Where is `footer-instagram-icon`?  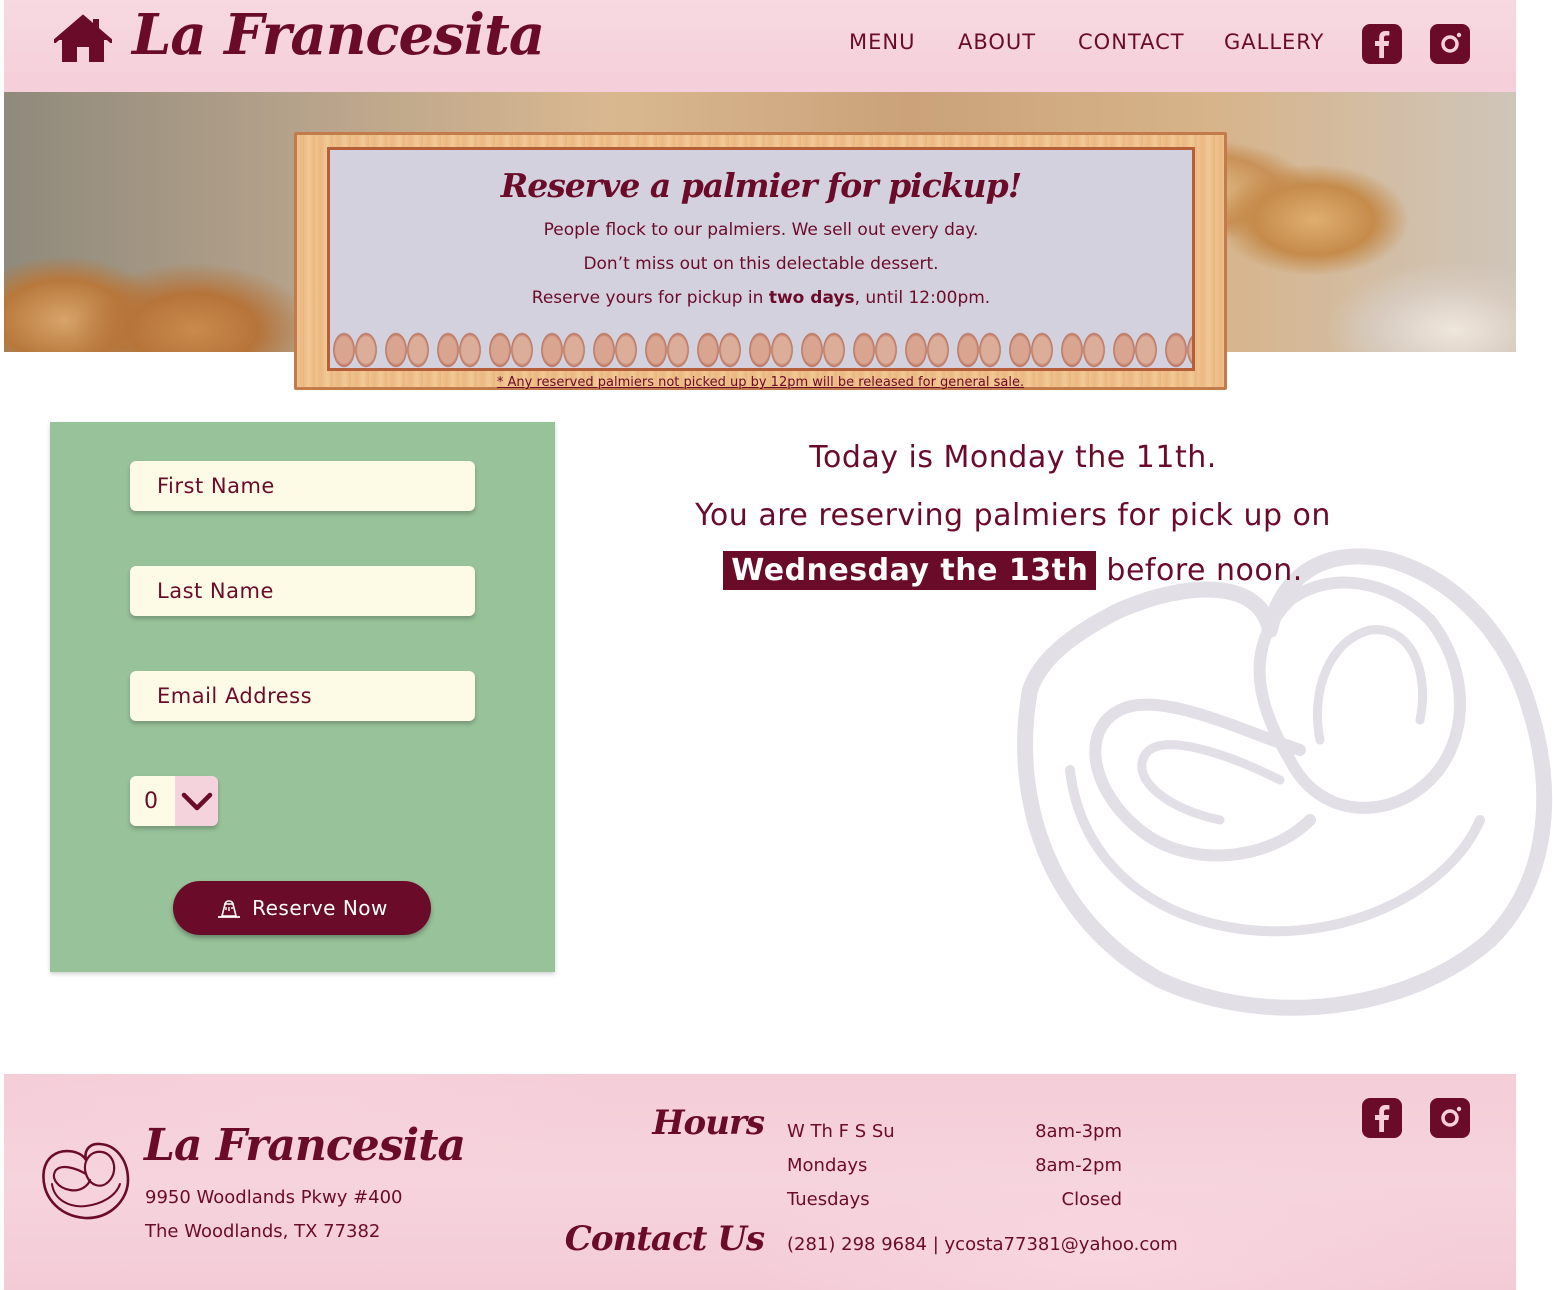
footer-instagram-icon is located at coordinates (1450, 1118).